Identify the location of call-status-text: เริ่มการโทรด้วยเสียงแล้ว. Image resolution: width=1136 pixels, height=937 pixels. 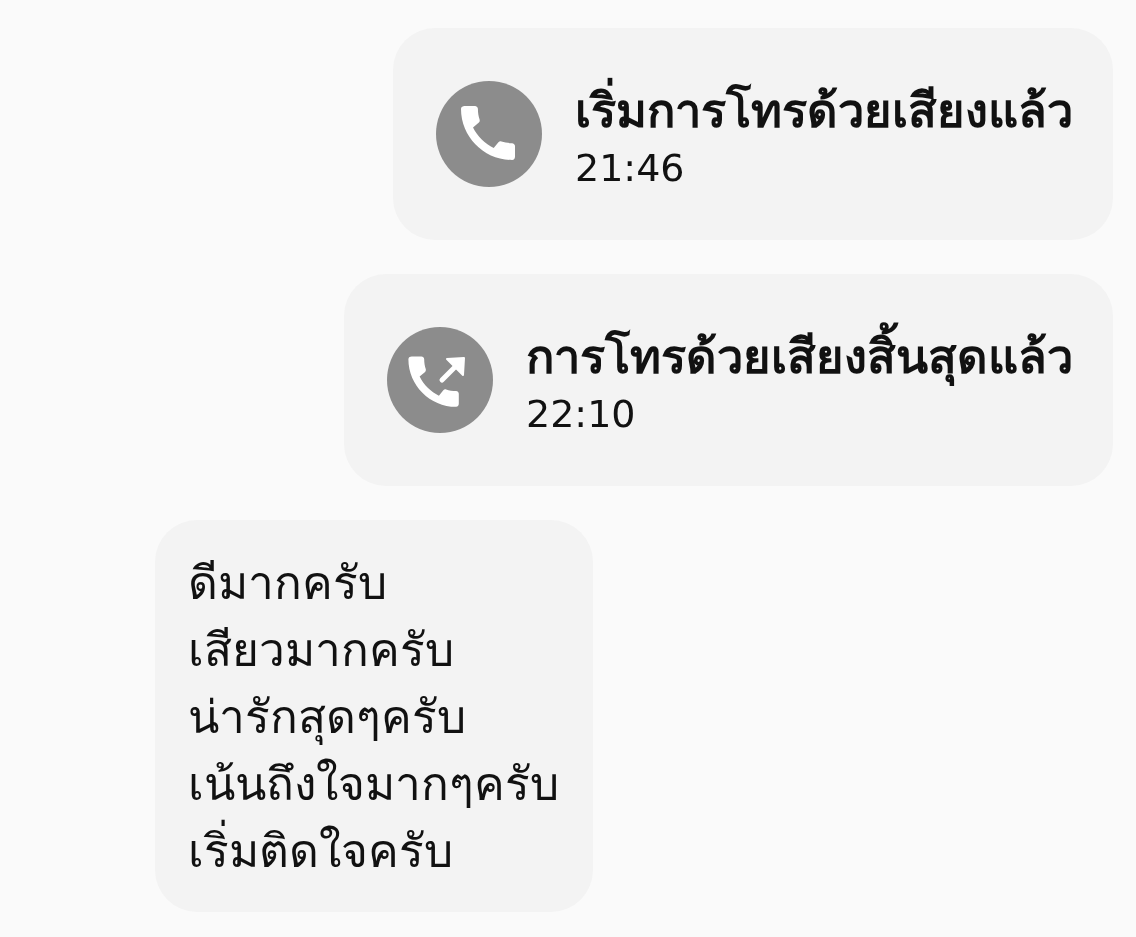
(824, 111).